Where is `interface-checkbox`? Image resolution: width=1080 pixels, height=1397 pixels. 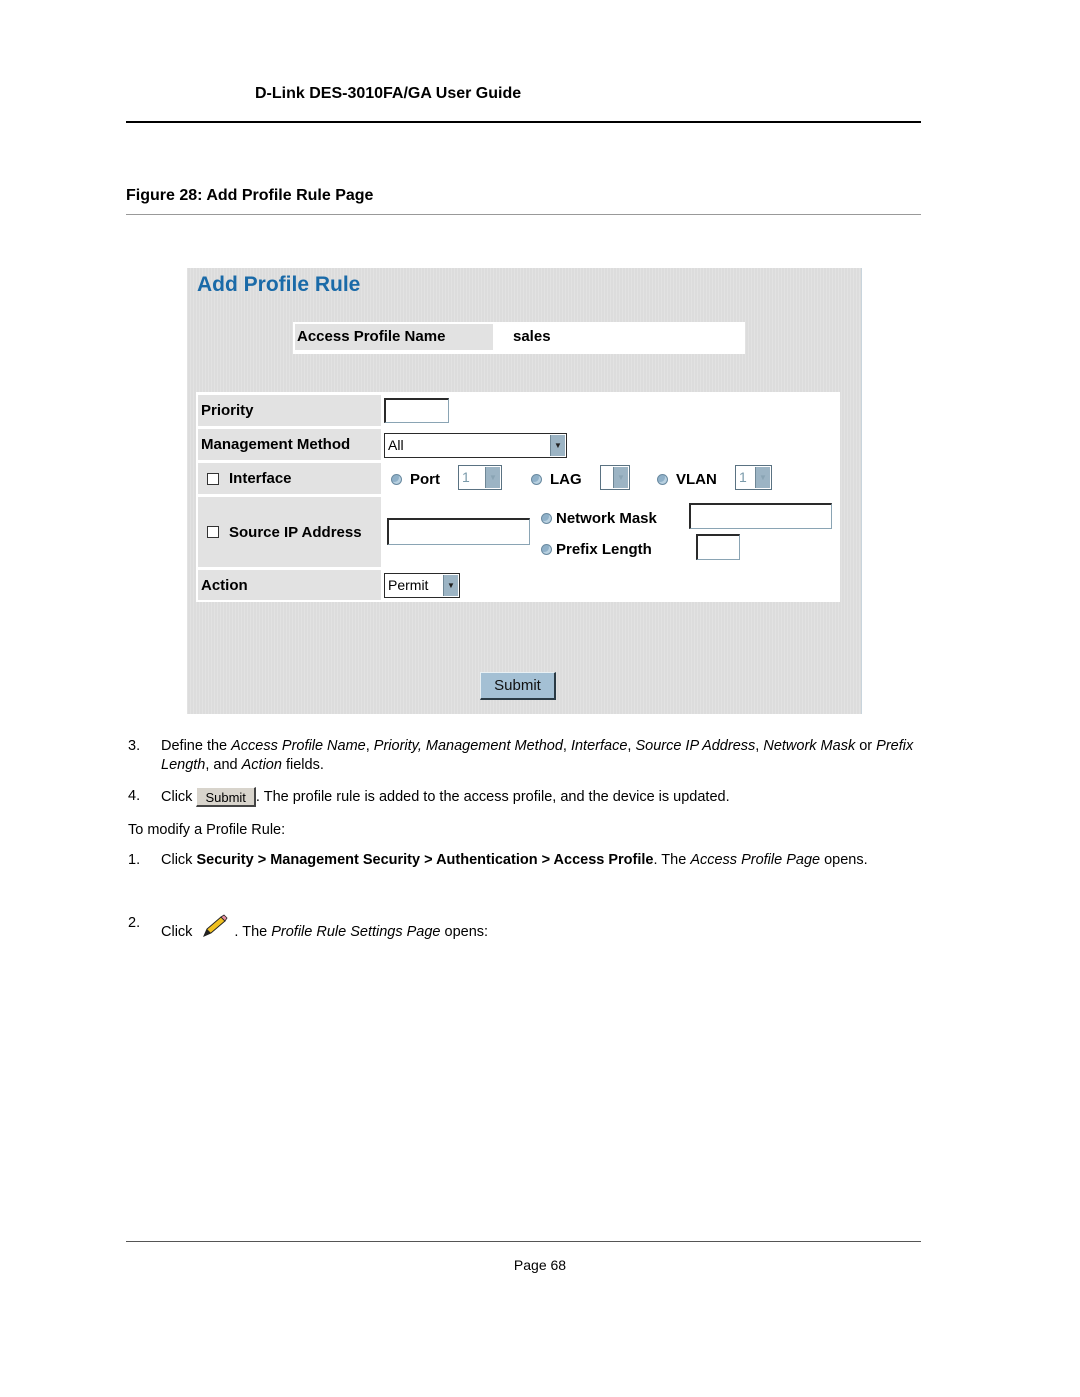
interface-checkbox is located at coordinates (213, 478).